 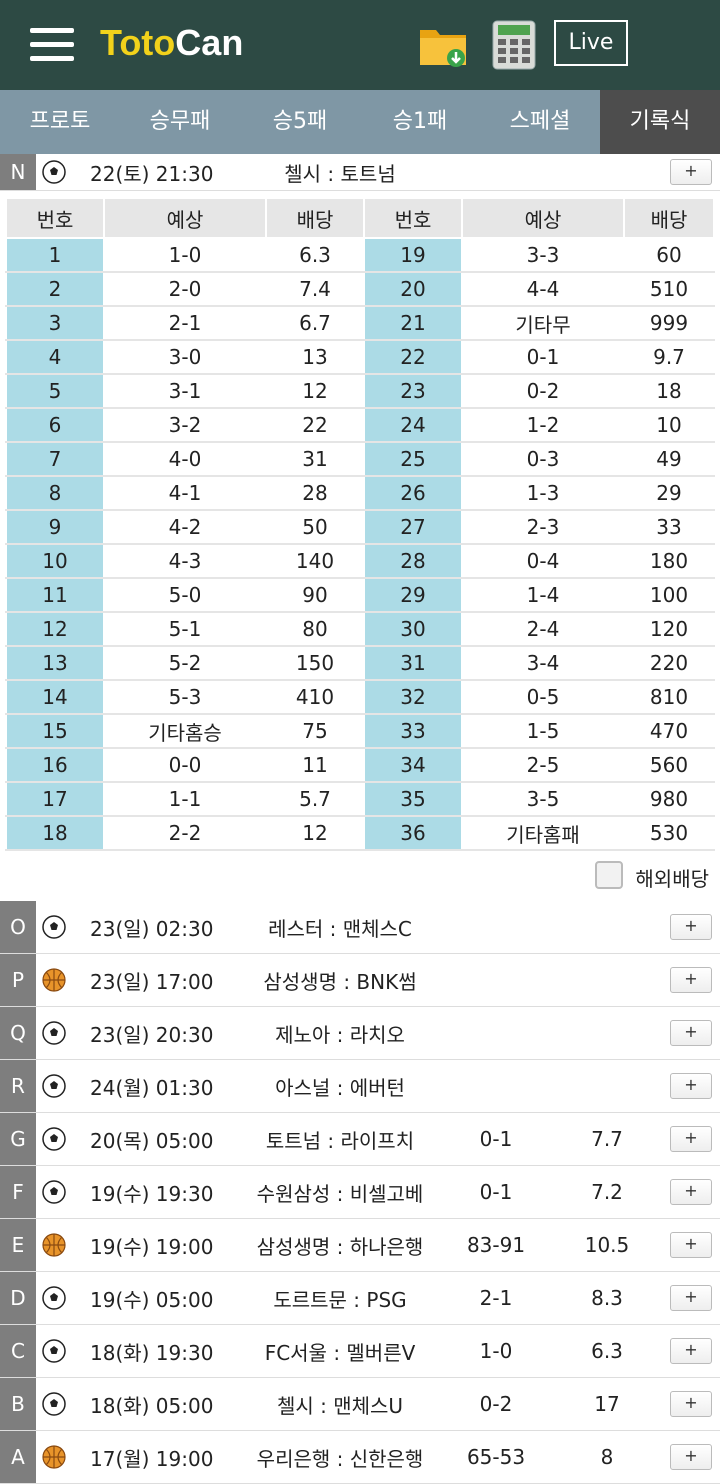 I want to click on odds-row: 9 4-2 50 27 2-3 33, so click(x=360, y=527).